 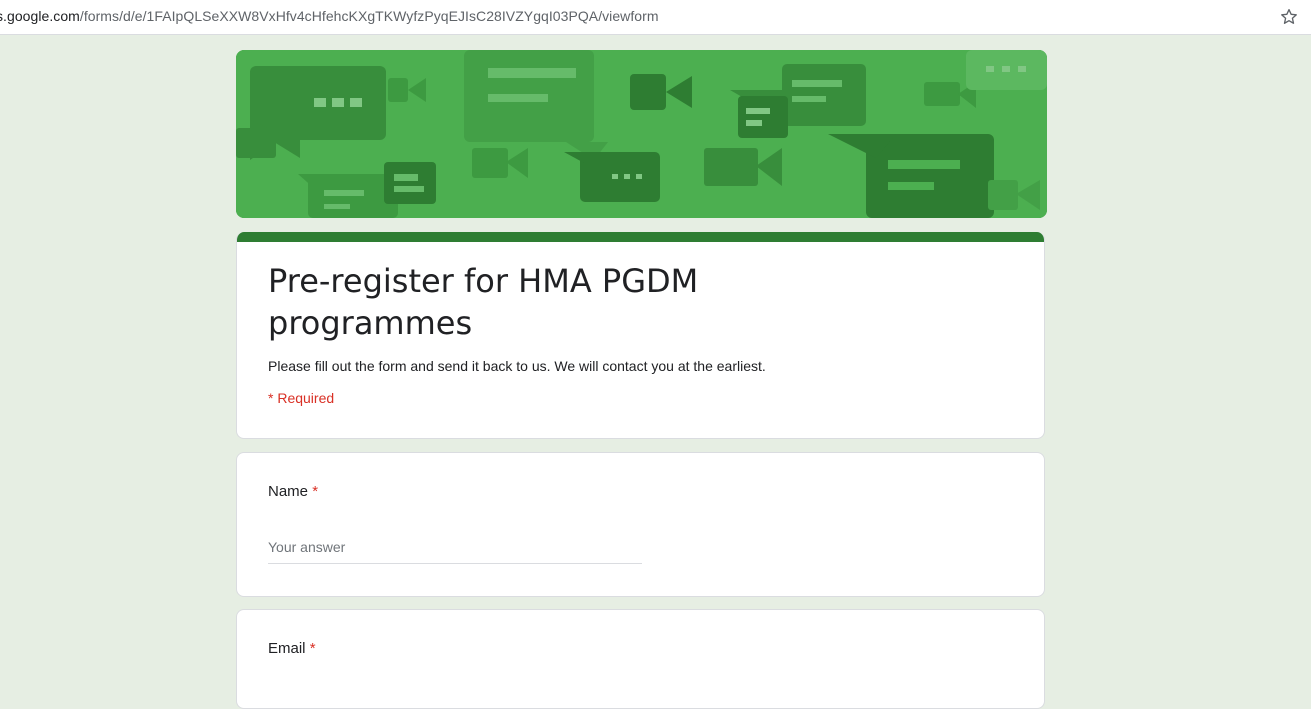 I want to click on question-card-name: Name *, so click(x=640, y=524).